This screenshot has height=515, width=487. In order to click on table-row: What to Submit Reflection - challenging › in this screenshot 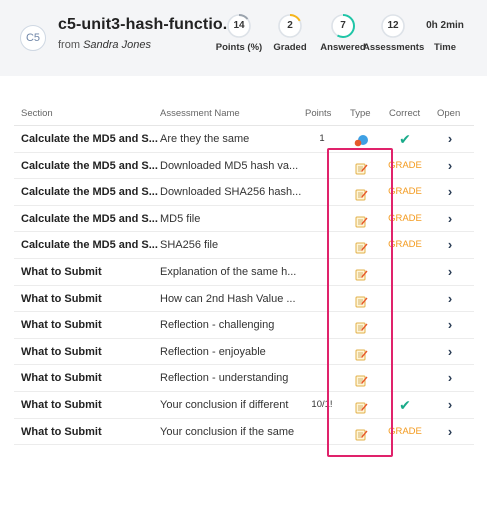, I will do `click(244, 325)`.